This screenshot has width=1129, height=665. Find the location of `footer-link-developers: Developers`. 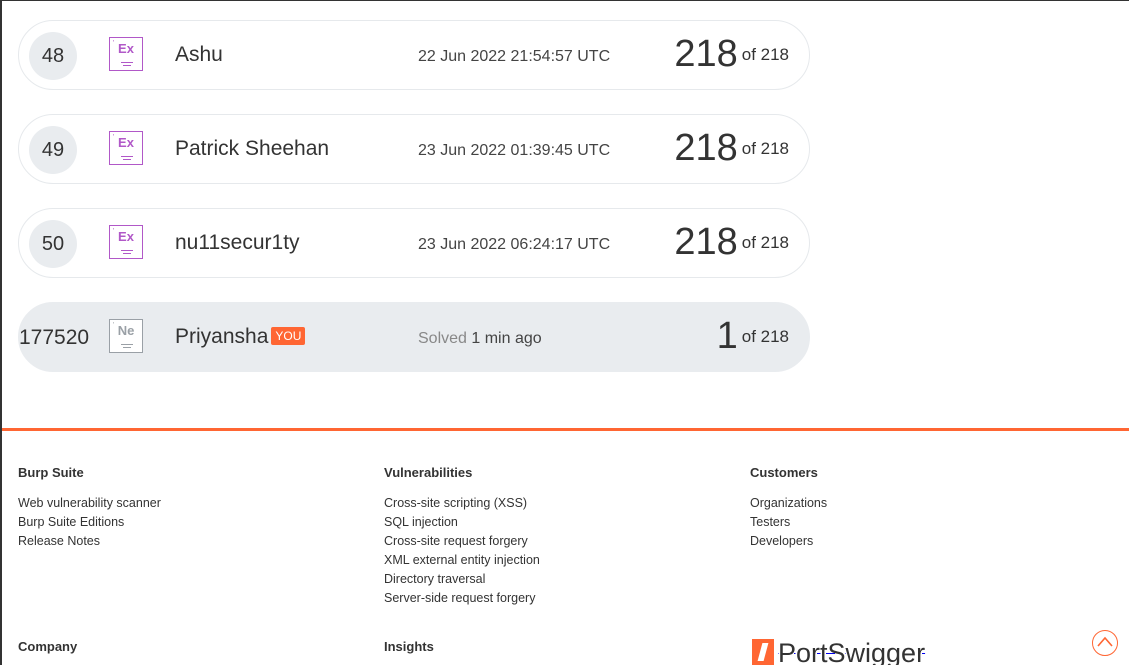

footer-link-developers: Developers is located at coordinates (788, 541).